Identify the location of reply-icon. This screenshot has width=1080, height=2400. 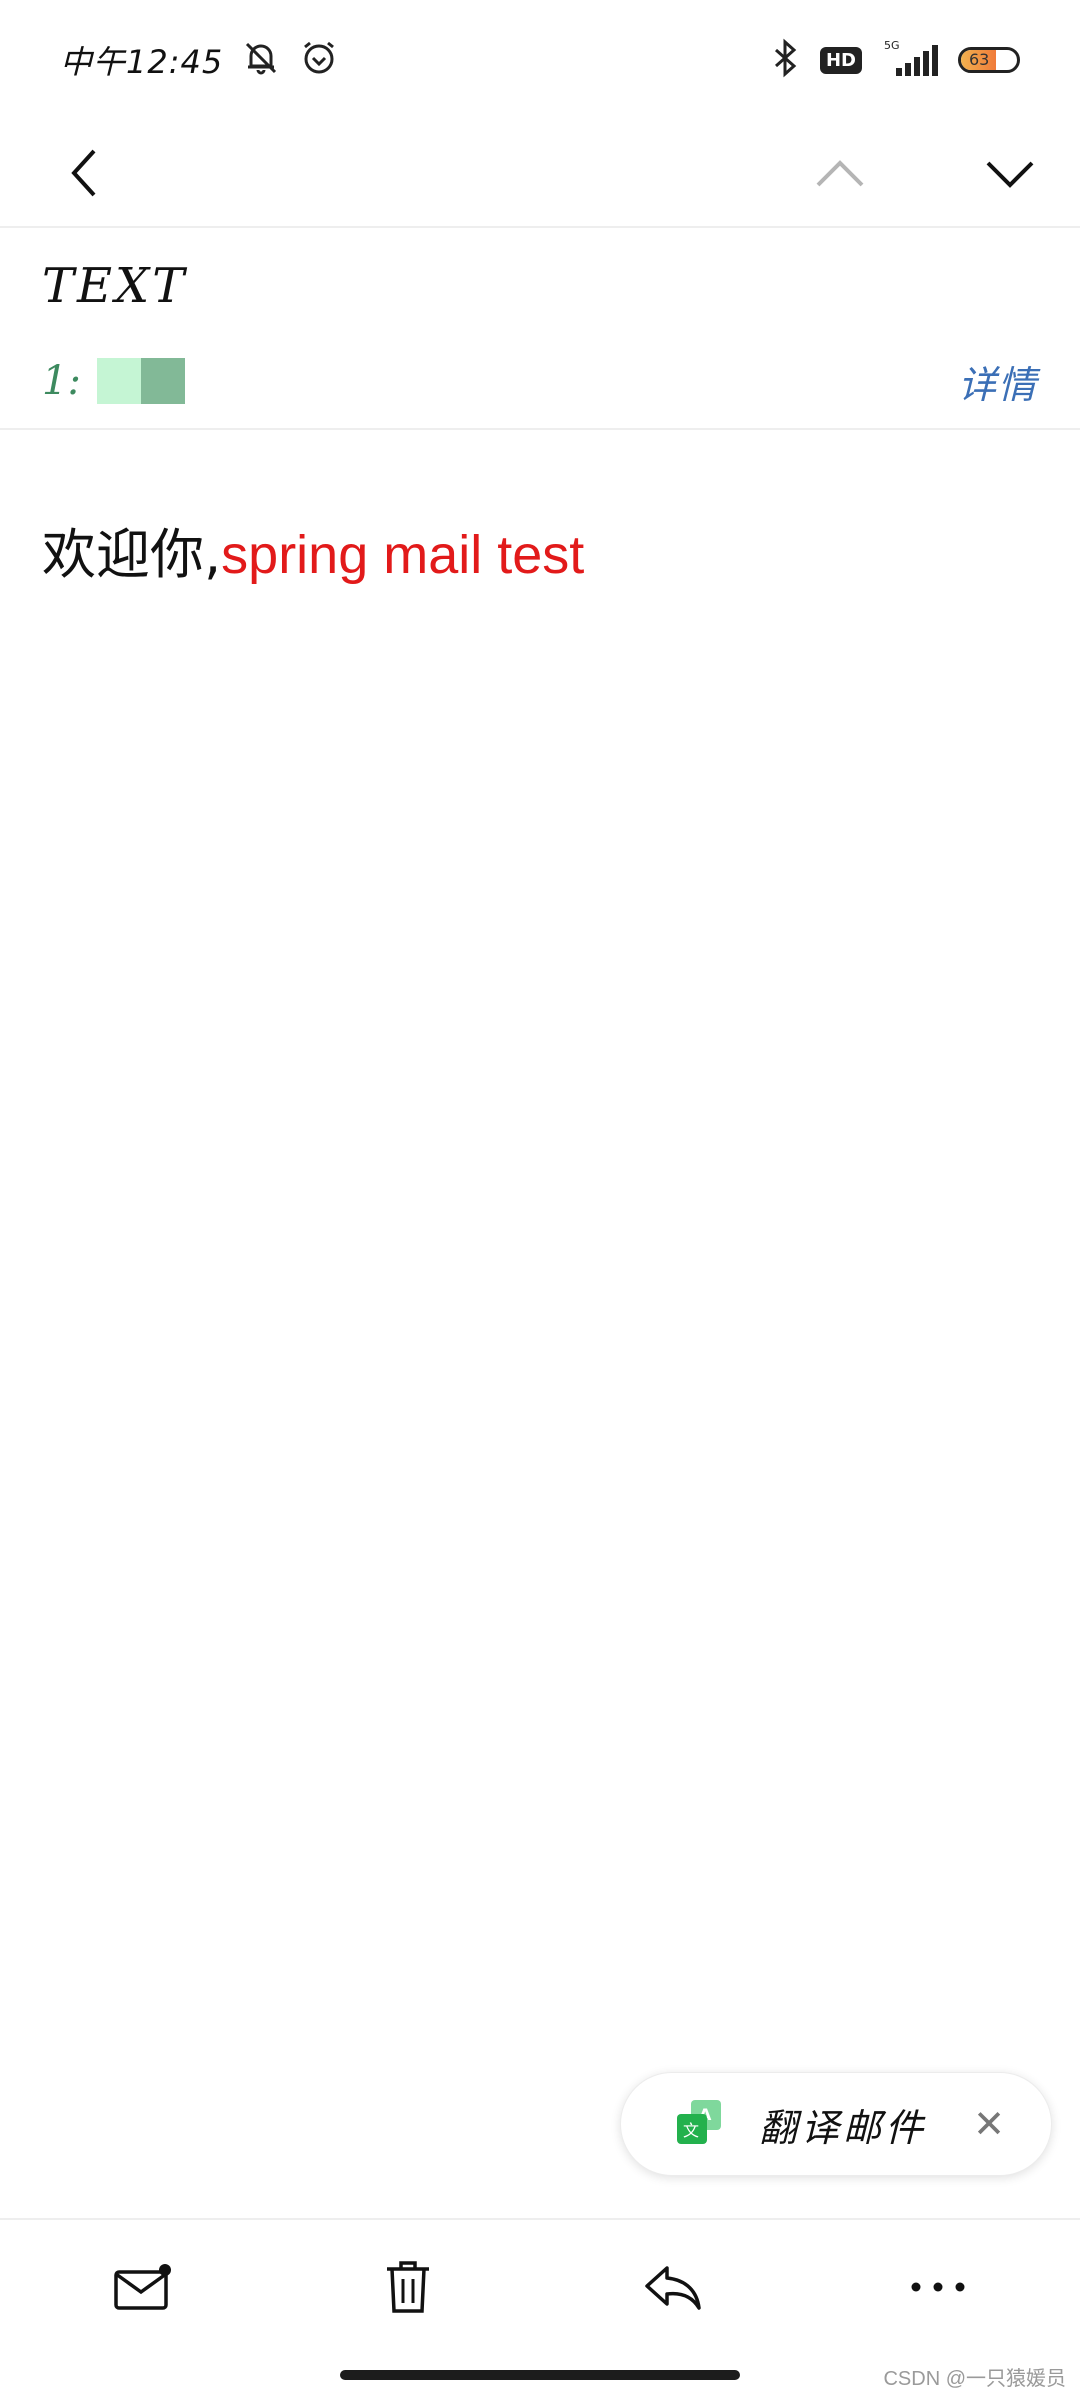
(672, 2288).